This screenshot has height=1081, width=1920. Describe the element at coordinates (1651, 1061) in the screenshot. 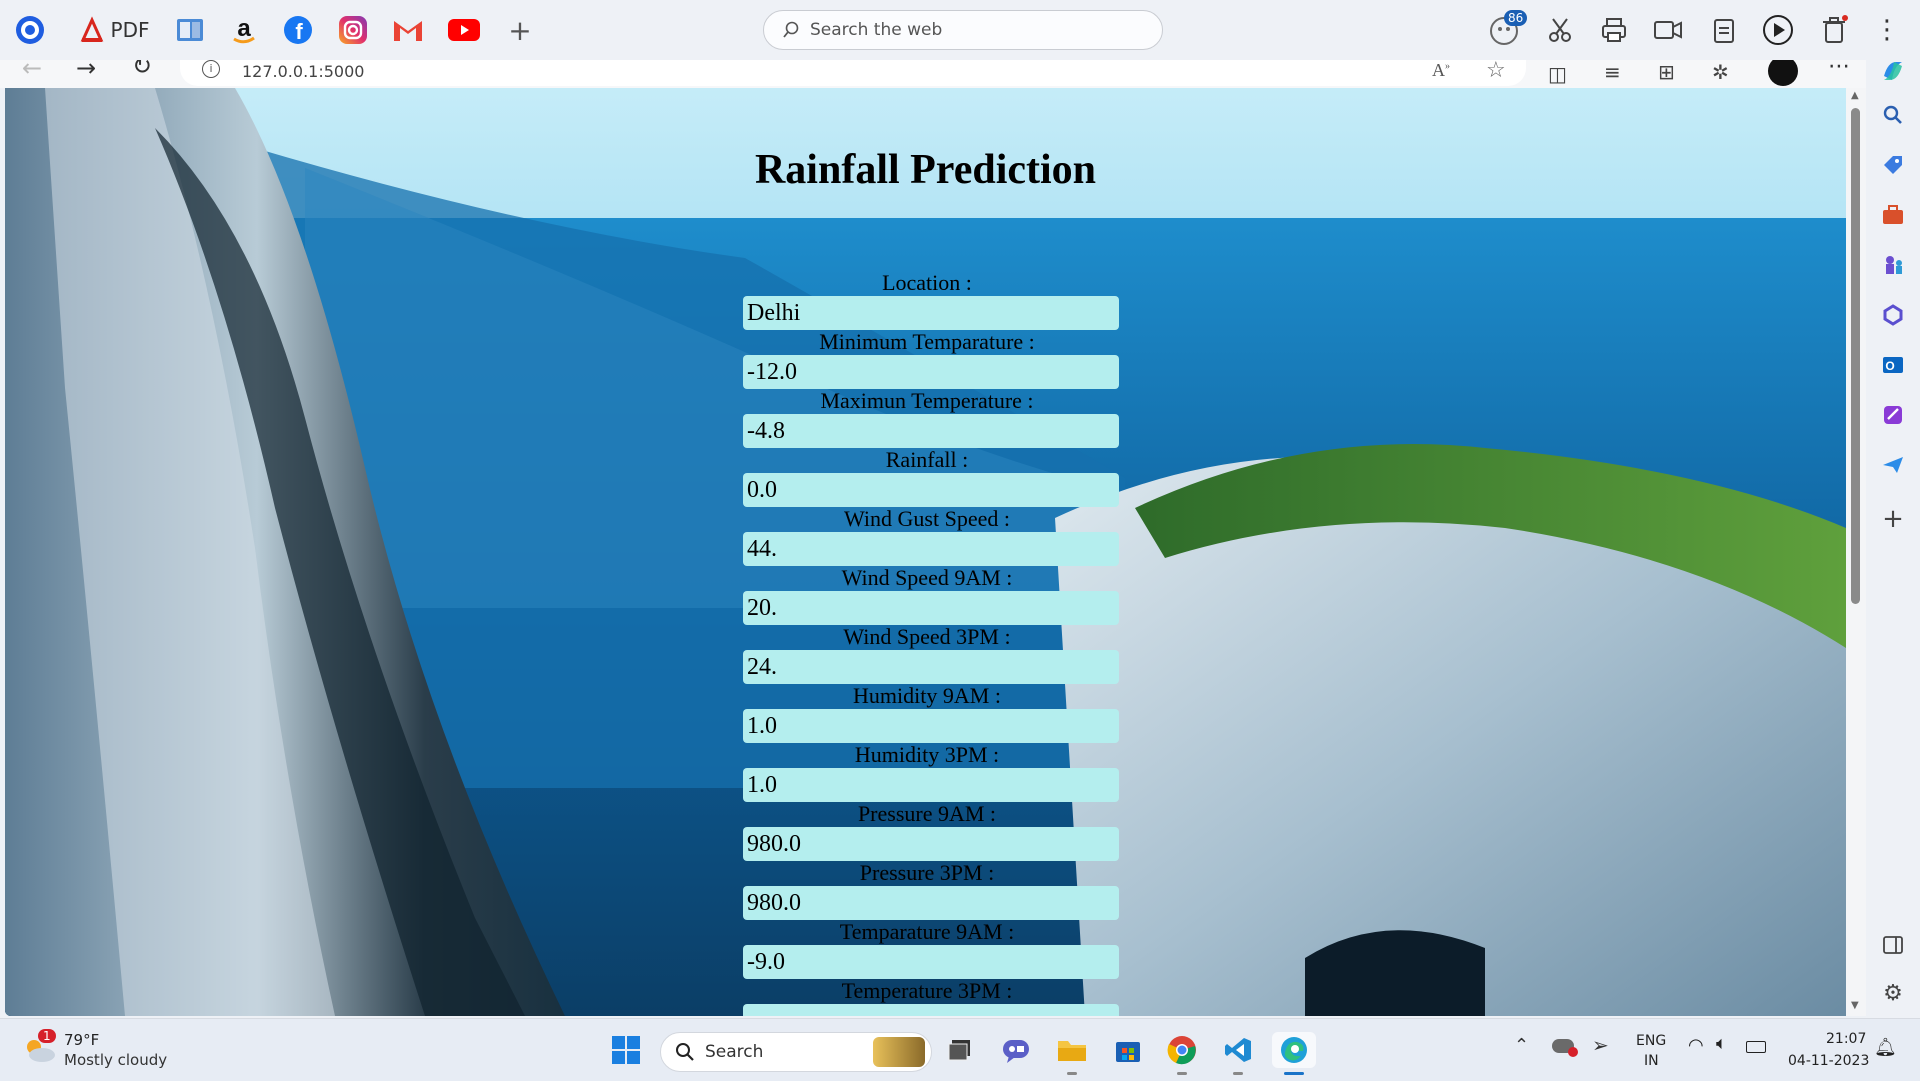

I see `language-bottom: IN` at that location.